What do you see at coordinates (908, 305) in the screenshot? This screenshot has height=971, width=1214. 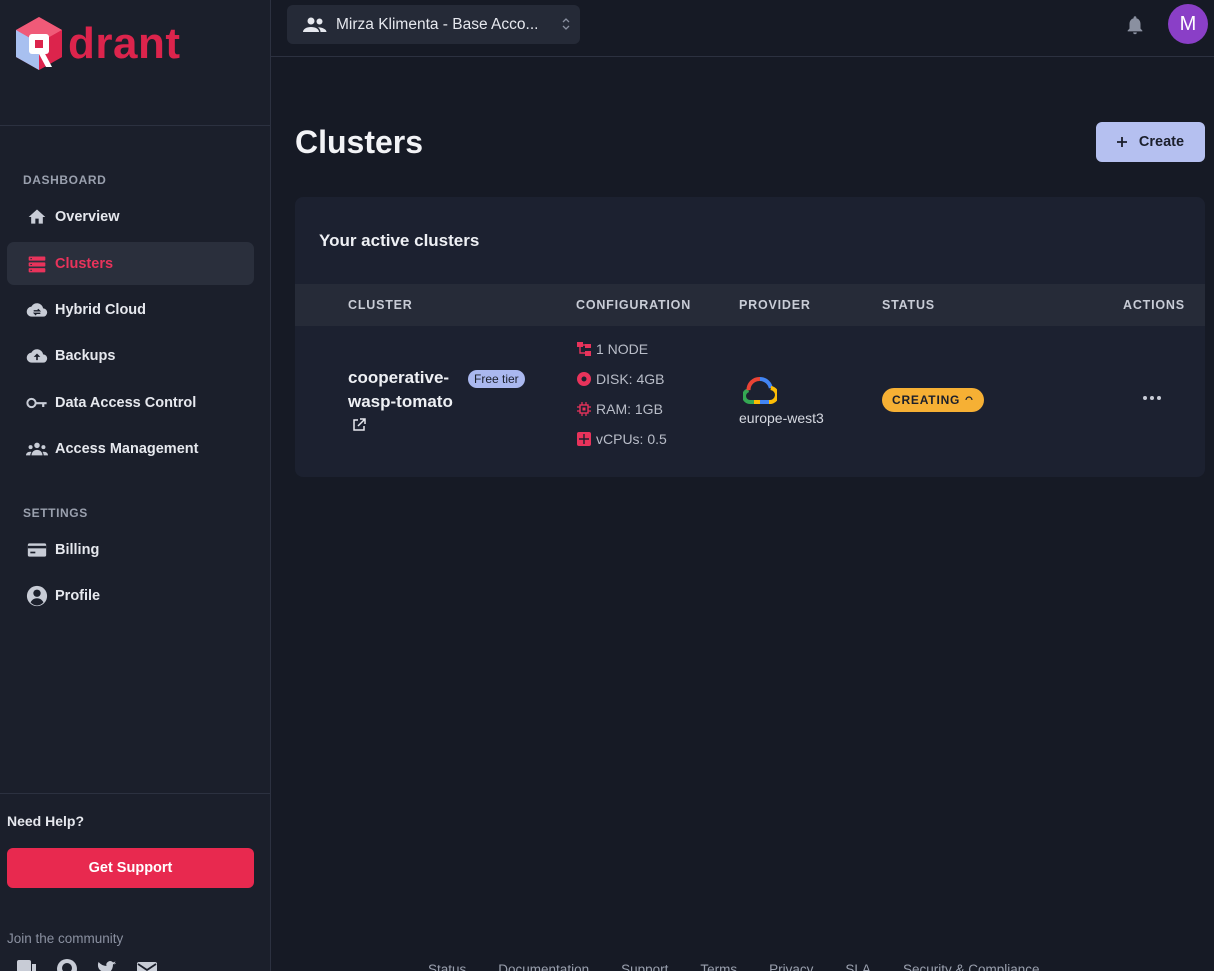 I see `column-header-status: STATUS` at bounding box center [908, 305].